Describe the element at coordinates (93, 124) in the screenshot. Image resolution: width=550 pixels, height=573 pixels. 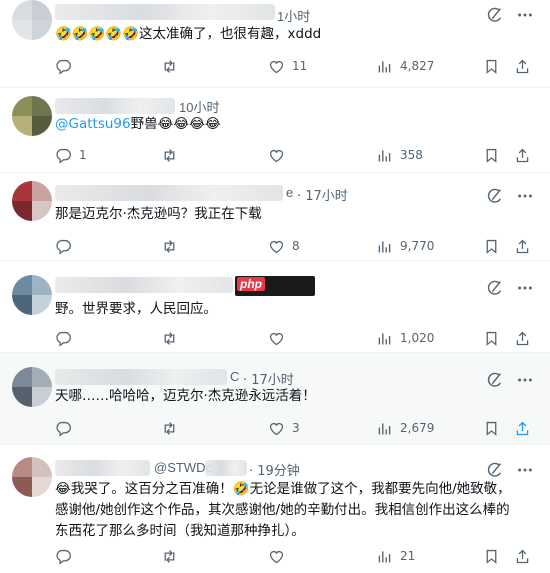
I see `mention-link: @Gattsu96` at that location.